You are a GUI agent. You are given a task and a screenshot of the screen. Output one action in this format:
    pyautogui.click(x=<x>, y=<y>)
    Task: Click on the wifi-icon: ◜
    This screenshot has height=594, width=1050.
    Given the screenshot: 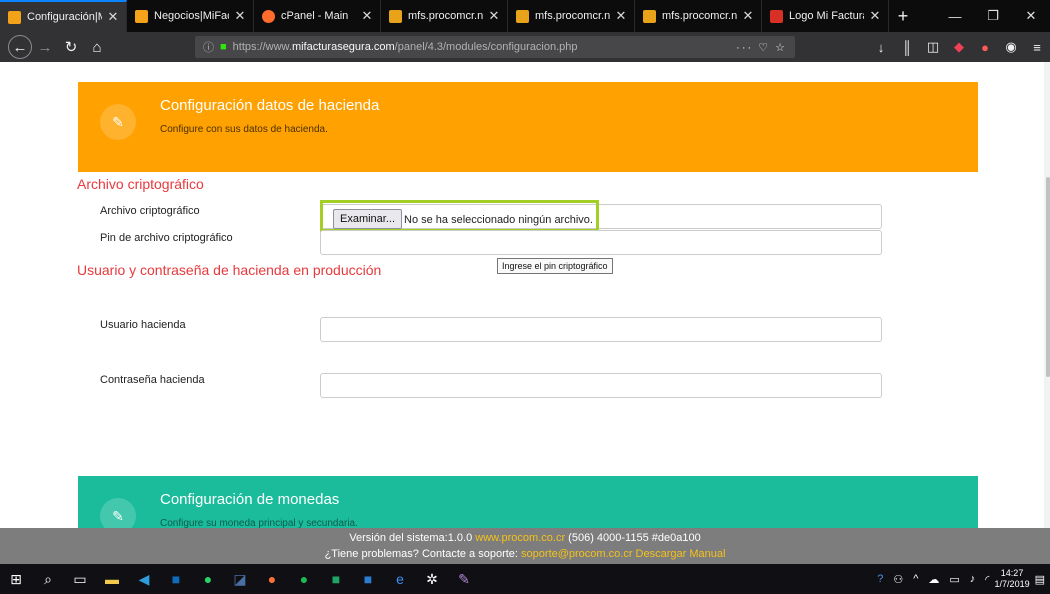 What is the action you would take?
    pyautogui.click(x=987, y=579)
    